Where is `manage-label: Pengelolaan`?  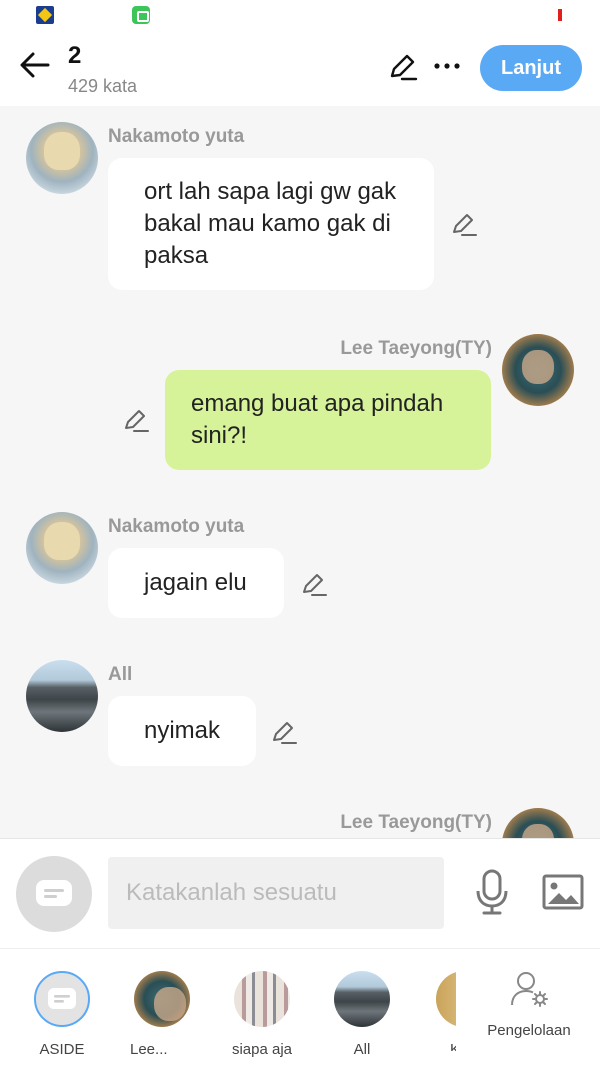 manage-label: Pengelolaan is located at coordinates (529, 1030).